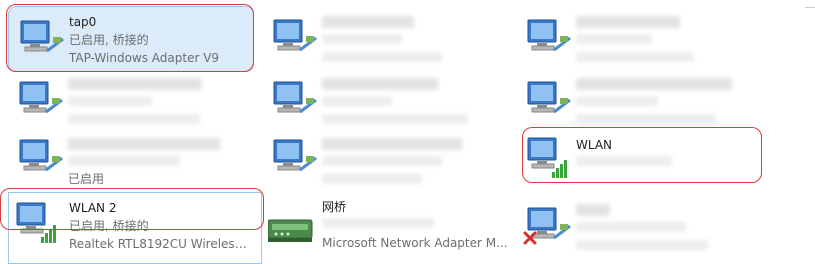  I want to click on adapter-row4-col3, so click(638, 227).